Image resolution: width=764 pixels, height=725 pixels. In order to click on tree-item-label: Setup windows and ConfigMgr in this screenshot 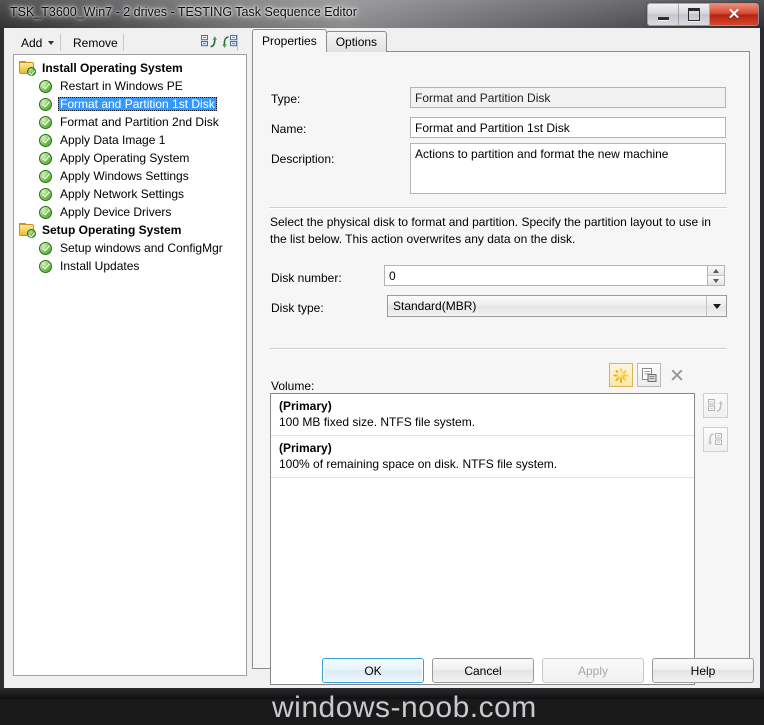, I will do `click(141, 248)`.